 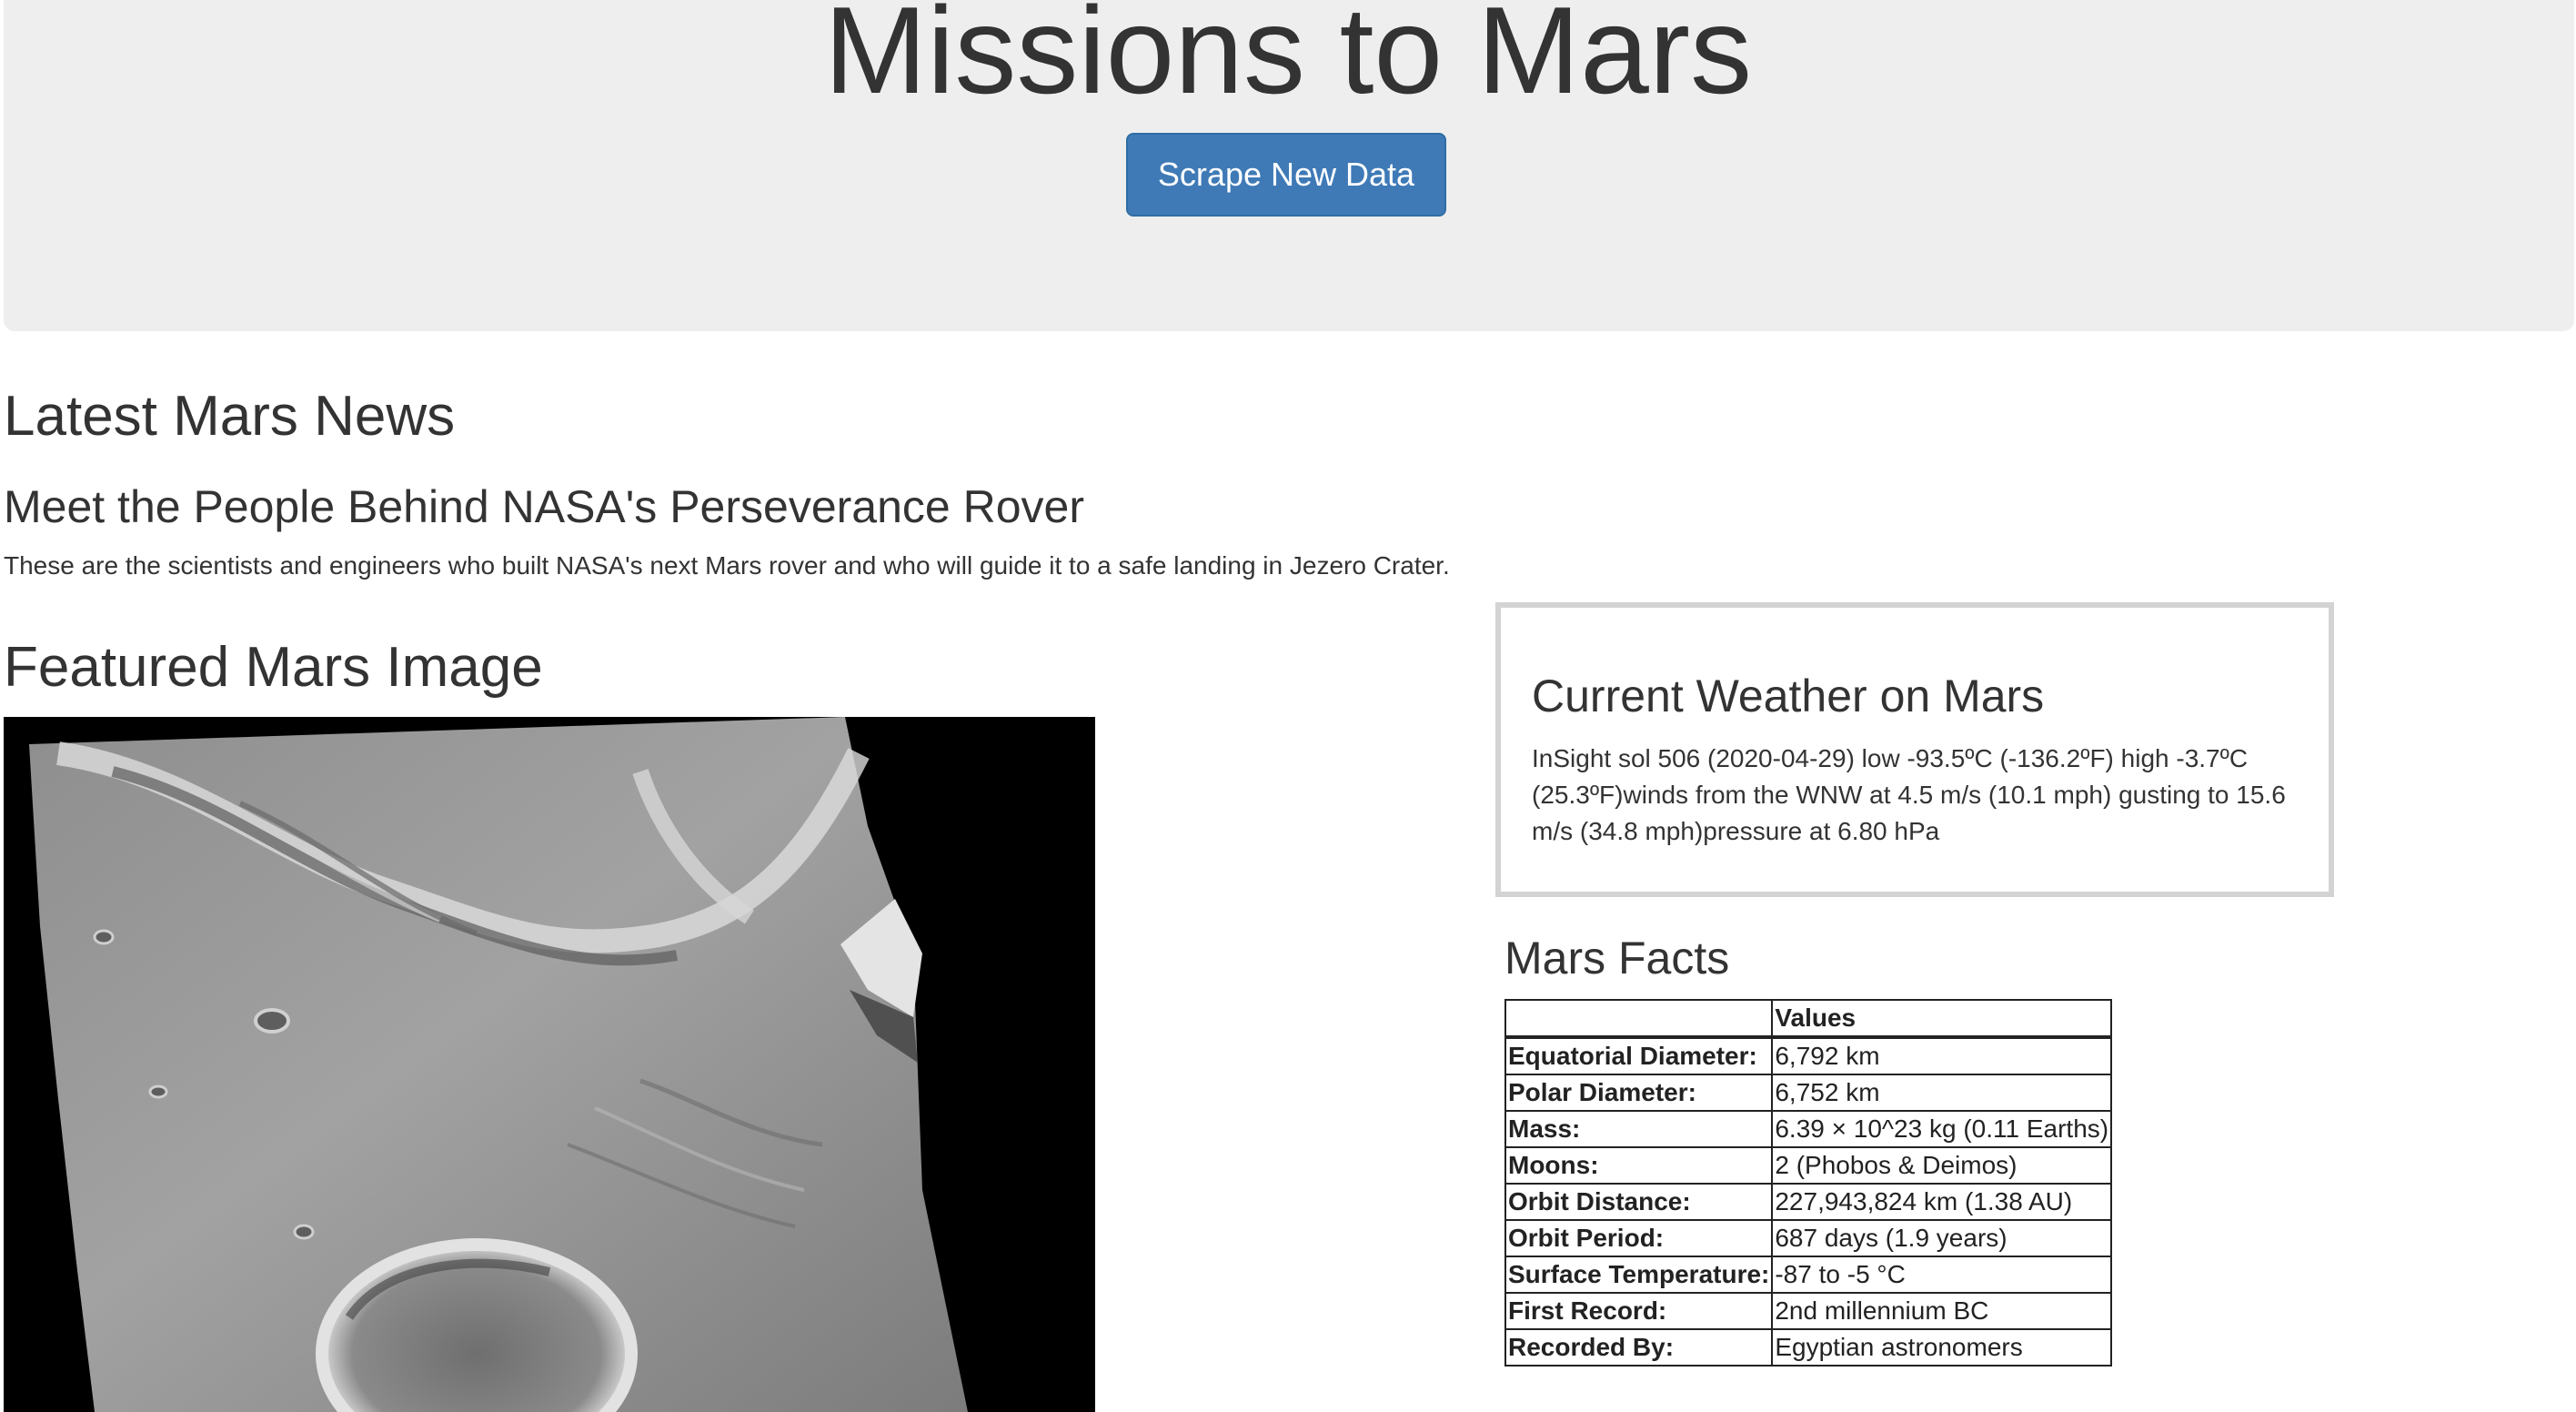 What do you see at coordinates (1942, 1275) in the screenshot?
I see `fact-value: -87 to -5 °C` at bounding box center [1942, 1275].